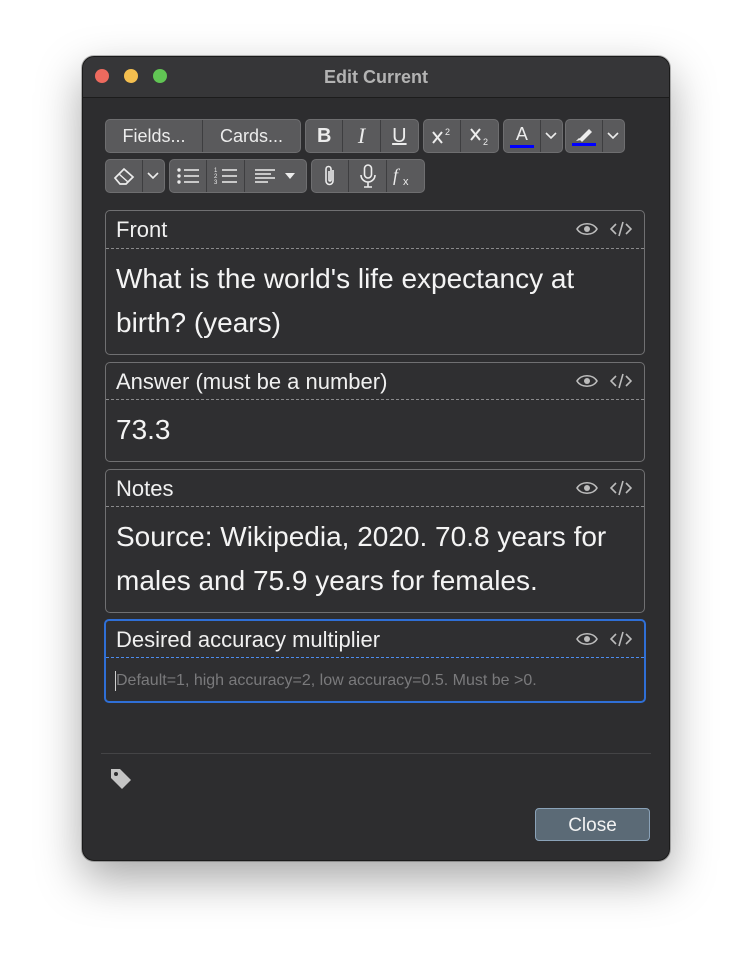 This screenshot has height=968, width=750. Describe the element at coordinates (121, 779) in the screenshot. I see `tag-icon` at that location.